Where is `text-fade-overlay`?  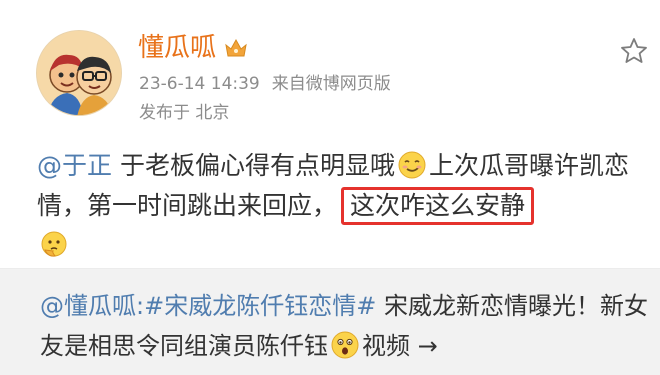
text-fade-overlay is located at coordinates (585, 352).